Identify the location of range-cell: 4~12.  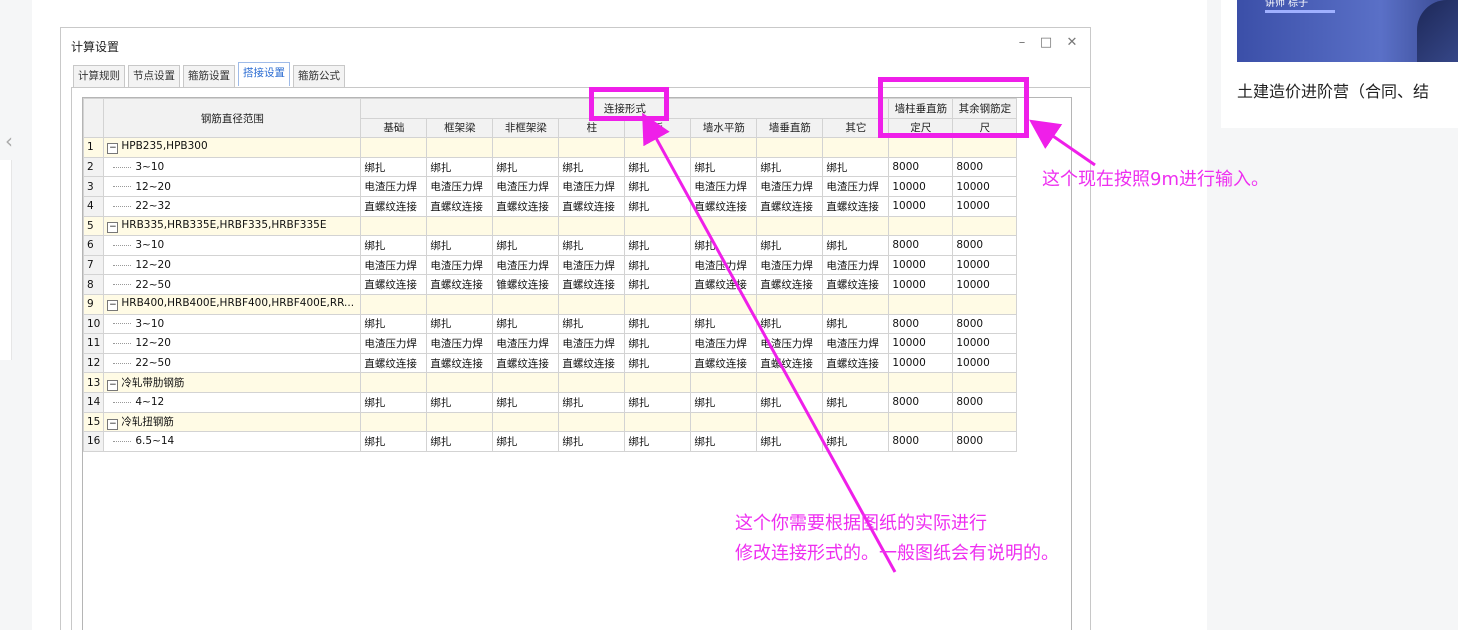
(232, 402).